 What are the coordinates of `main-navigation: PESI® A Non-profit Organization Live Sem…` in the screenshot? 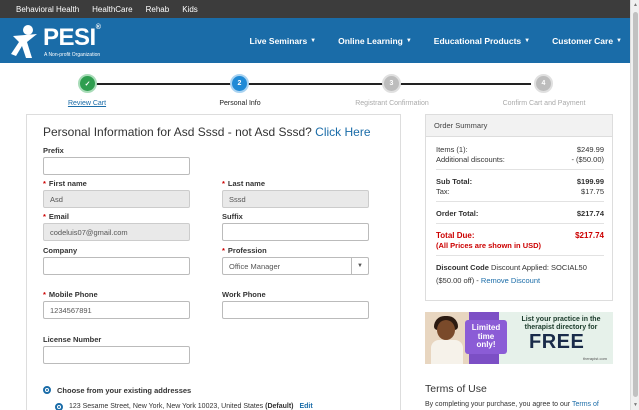 It's located at (315, 40).